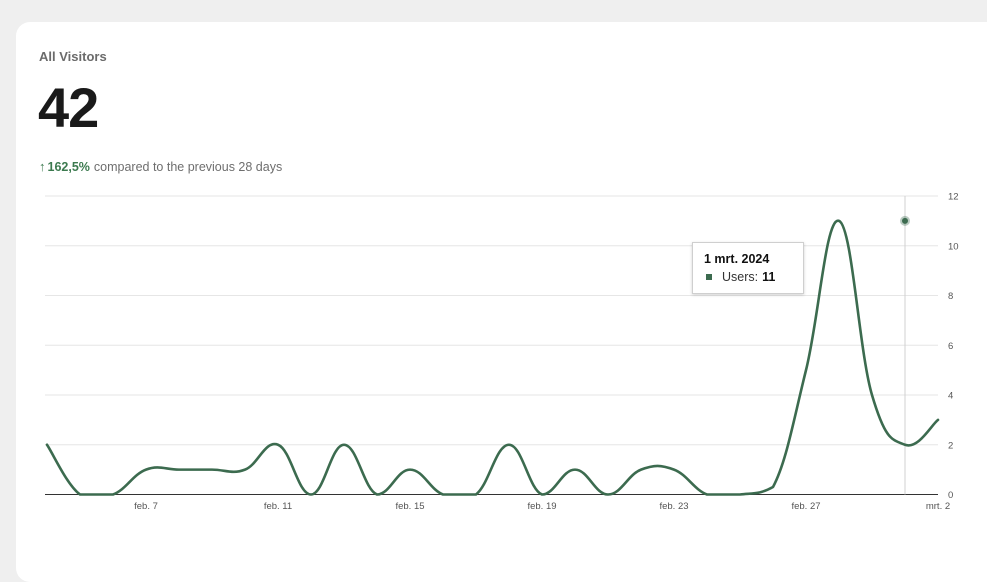 This screenshot has width=987, height=582. What do you see at coordinates (938, 506) in the screenshot?
I see `x-tick-label: mrt. 2` at bounding box center [938, 506].